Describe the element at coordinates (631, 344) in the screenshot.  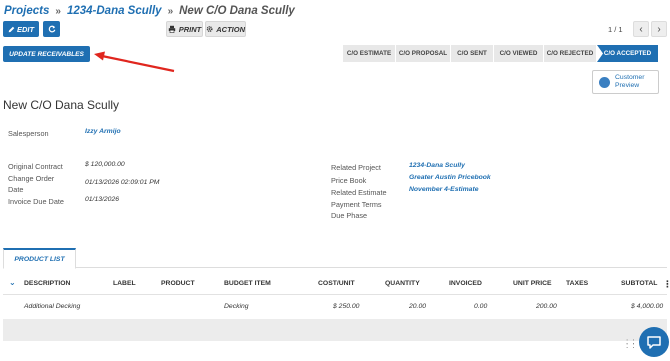
I see `drag-handle-icon: : :: :` at that location.